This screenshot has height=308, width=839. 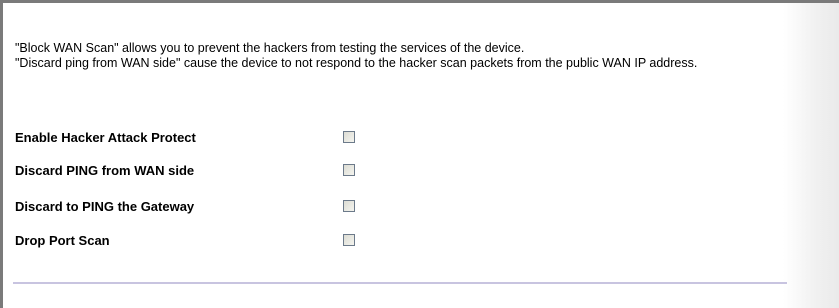 What do you see at coordinates (105, 206) in the screenshot?
I see `option-label: Discard to PING the Gateway` at bounding box center [105, 206].